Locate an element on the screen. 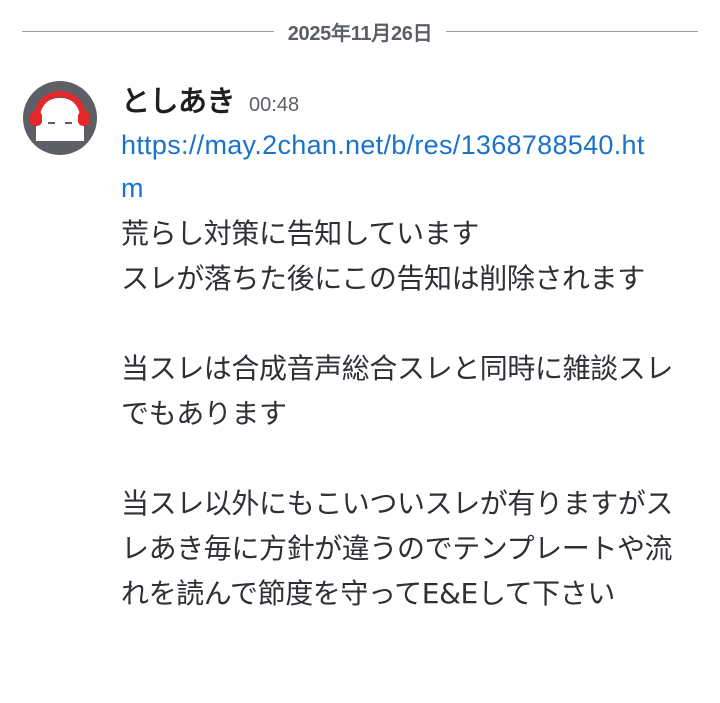 This screenshot has width=720, height=703. avatar is located at coordinates (60, 118).